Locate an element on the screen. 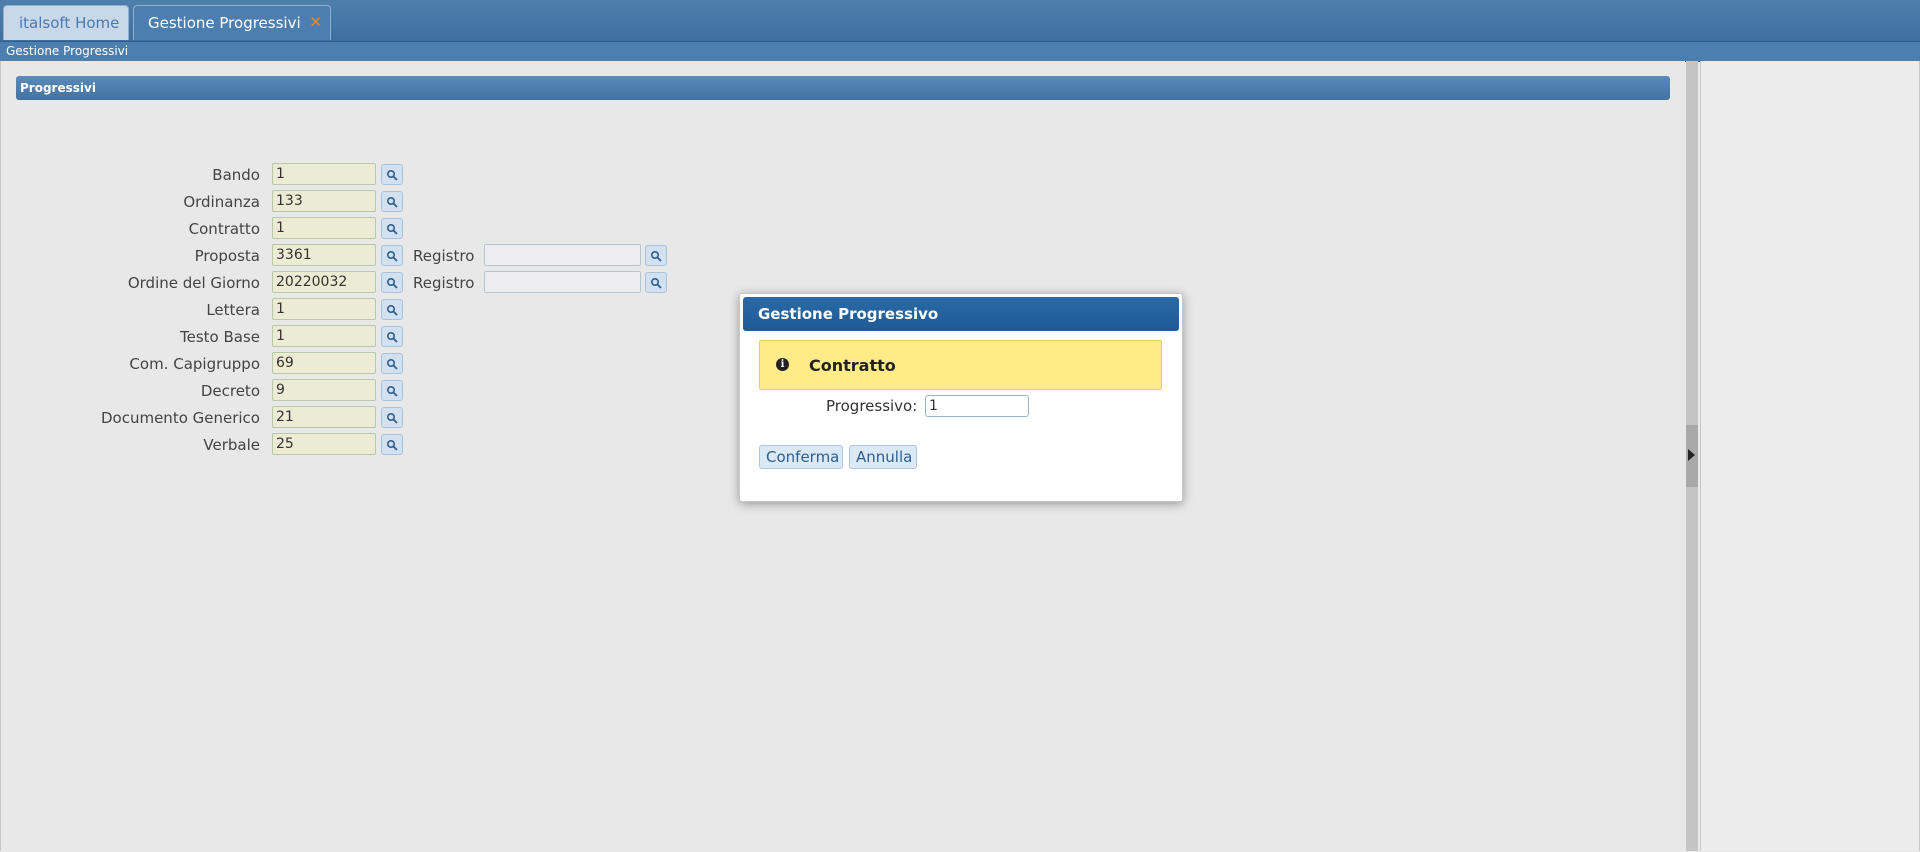 The width and height of the screenshot is (1920, 852). dialog-title: Gestione Progressivo is located at coordinates (961, 314).